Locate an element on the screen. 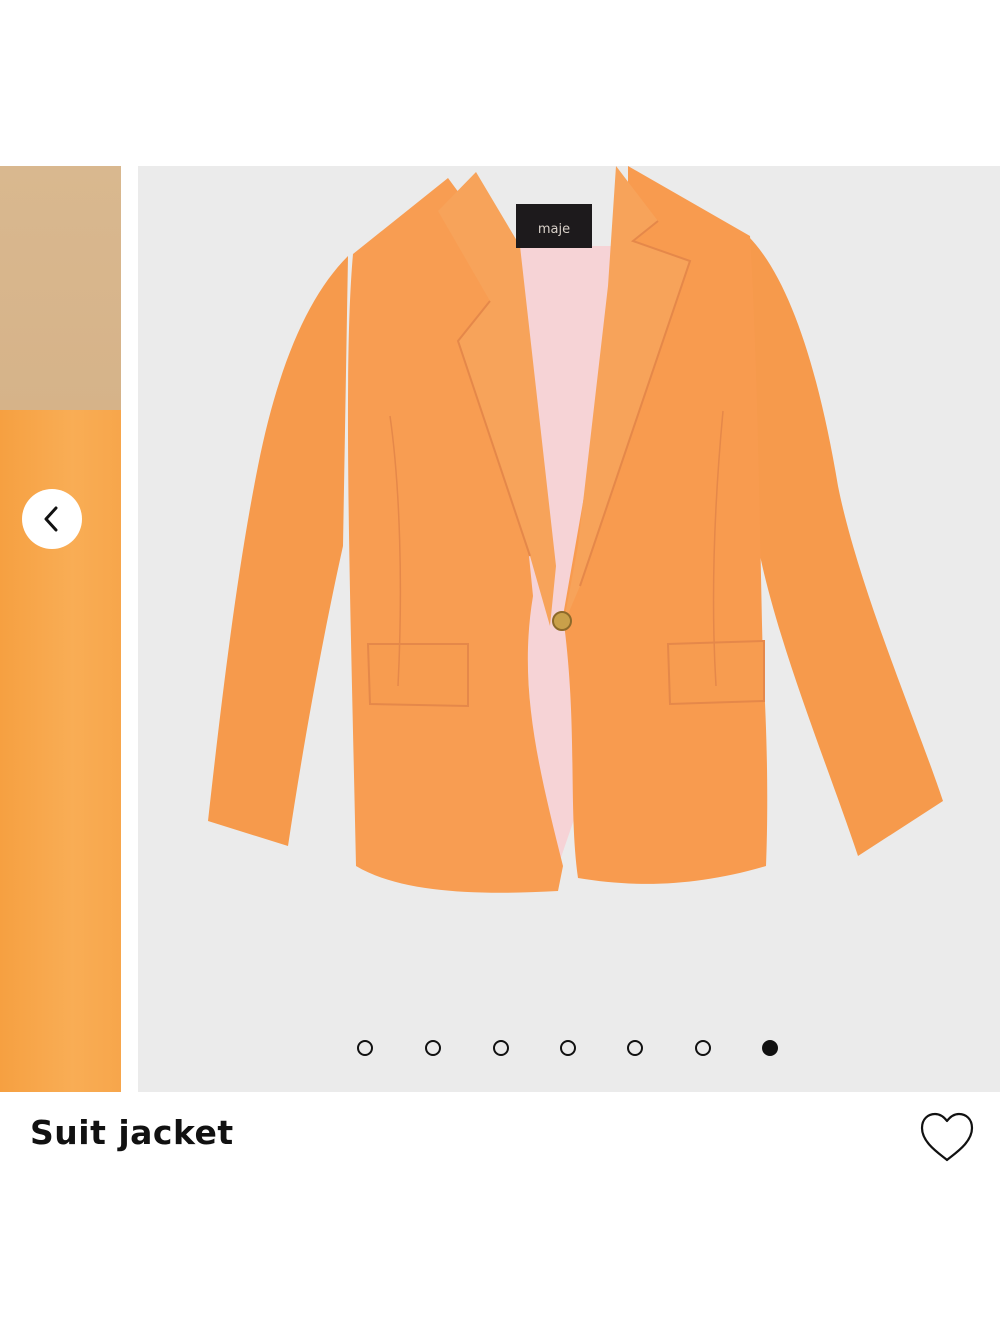 The height and width of the screenshot is (1333, 1000). thumbnail-background is located at coordinates (60, 288).